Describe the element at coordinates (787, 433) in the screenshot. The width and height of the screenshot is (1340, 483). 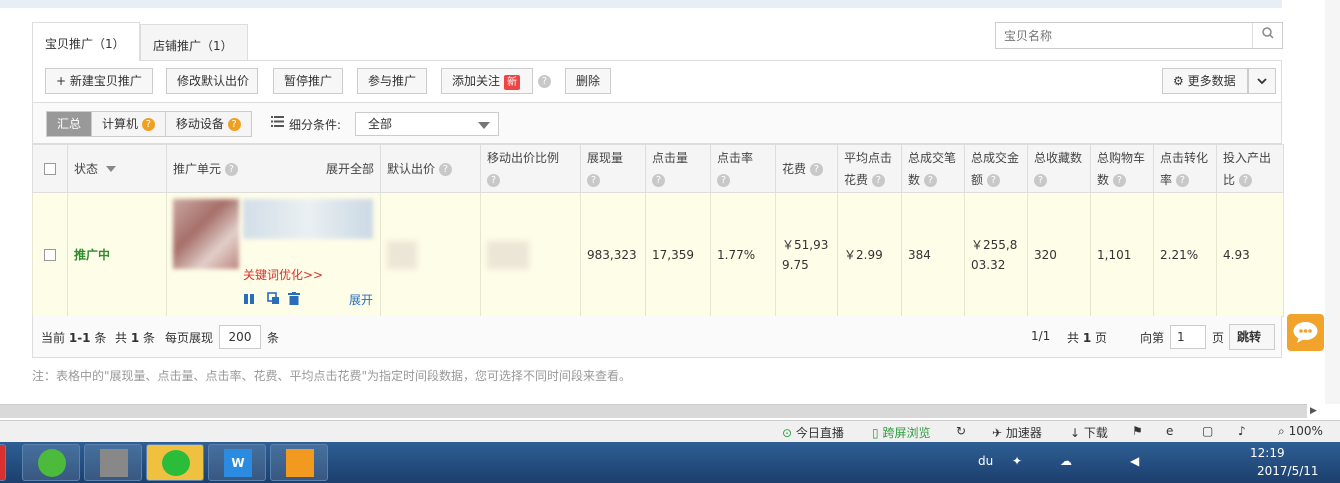
I see `play-icon: ⊙` at that location.